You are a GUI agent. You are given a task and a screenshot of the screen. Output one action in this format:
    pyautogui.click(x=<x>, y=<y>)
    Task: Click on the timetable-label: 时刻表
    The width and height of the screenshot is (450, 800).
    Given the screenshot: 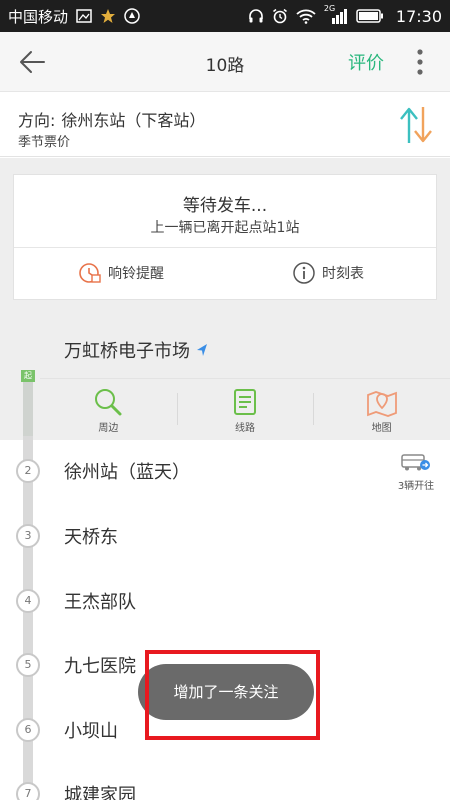 What is the action you would take?
    pyautogui.click(x=343, y=274)
    